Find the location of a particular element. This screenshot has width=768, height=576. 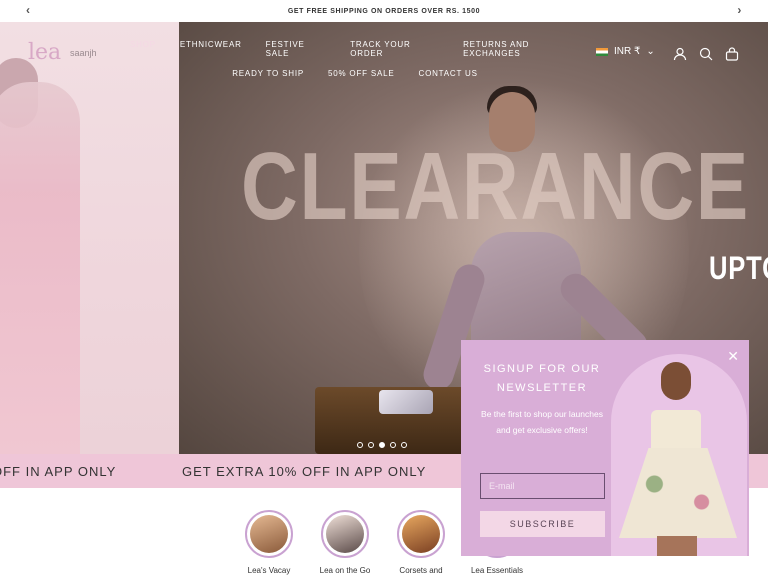

search-icon is located at coordinates (706, 54).